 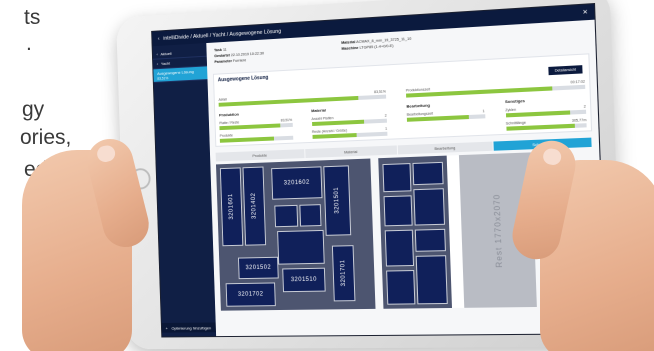 I want to click on group-misc: Sonstiges Zyklen 2 Schnittlänge 305,77m, so click(x=546, y=113).